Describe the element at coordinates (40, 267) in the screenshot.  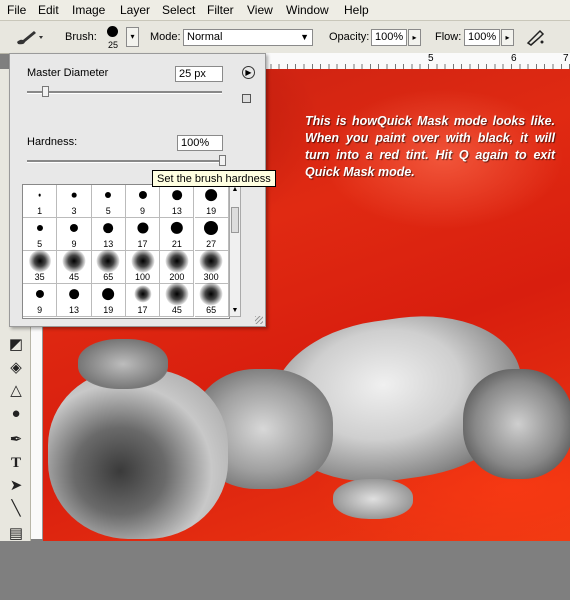
I see `brush-preset-35: 35` at that location.